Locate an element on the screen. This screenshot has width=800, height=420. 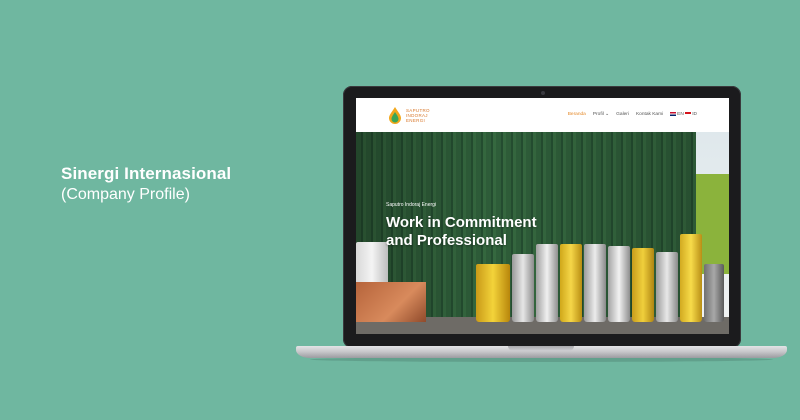
flame-drop-logo-icon is located at coordinates (395, 115).